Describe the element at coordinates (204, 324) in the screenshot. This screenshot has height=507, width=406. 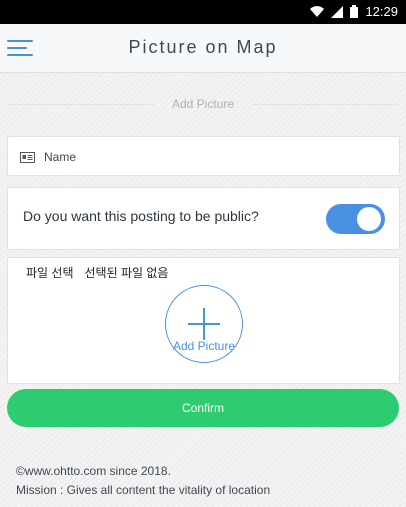
I see `add-picture-button: Add Picture` at that location.